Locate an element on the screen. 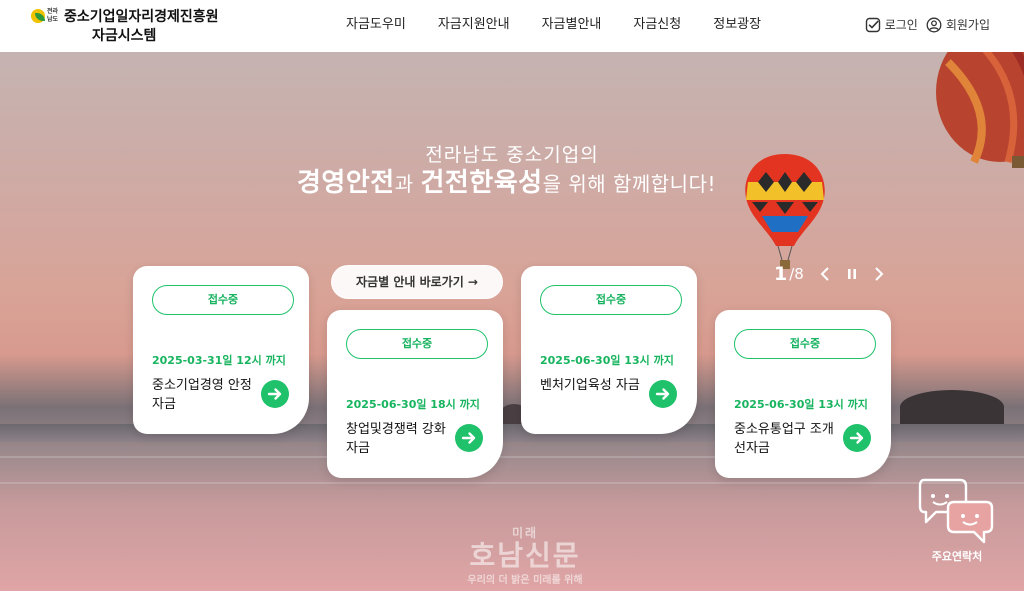 This screenshot has height=591, width=1024. water-reflection is located at coordinates (512, 483).